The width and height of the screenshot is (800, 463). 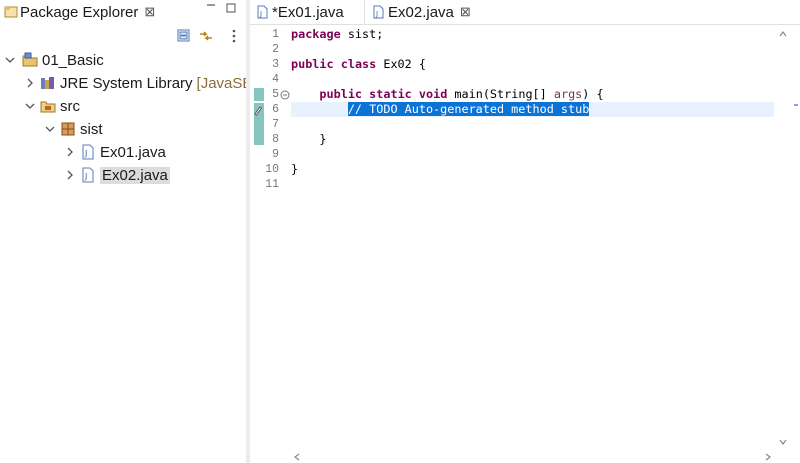 What do you see at coordinates (275, 34) in the screenshot?
I see `line-number: 1` at bounding box center [275, 34].